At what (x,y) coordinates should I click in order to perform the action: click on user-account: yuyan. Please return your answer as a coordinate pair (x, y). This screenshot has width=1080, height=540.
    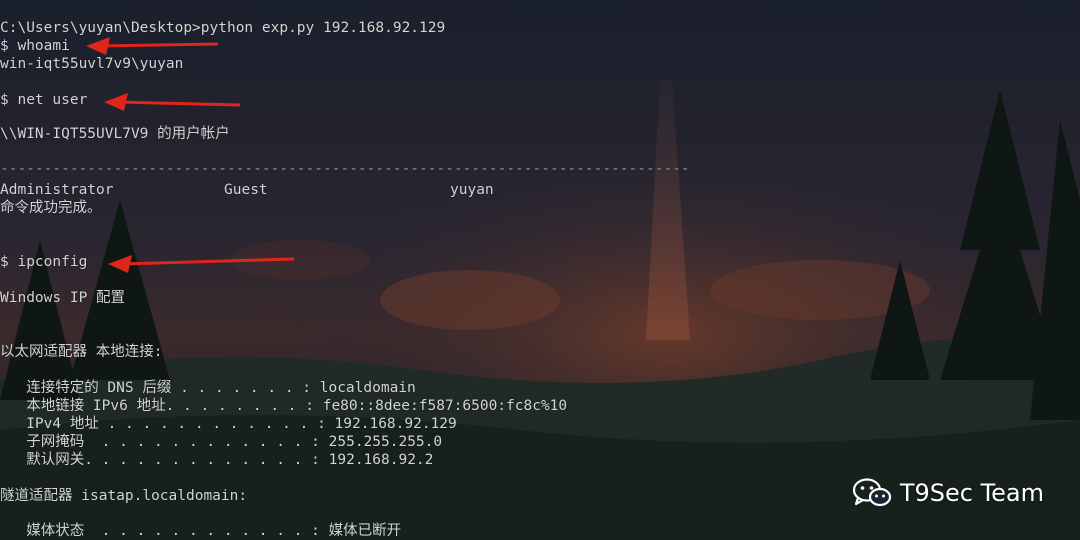
    Looking at the image, I should click on (472, 190).